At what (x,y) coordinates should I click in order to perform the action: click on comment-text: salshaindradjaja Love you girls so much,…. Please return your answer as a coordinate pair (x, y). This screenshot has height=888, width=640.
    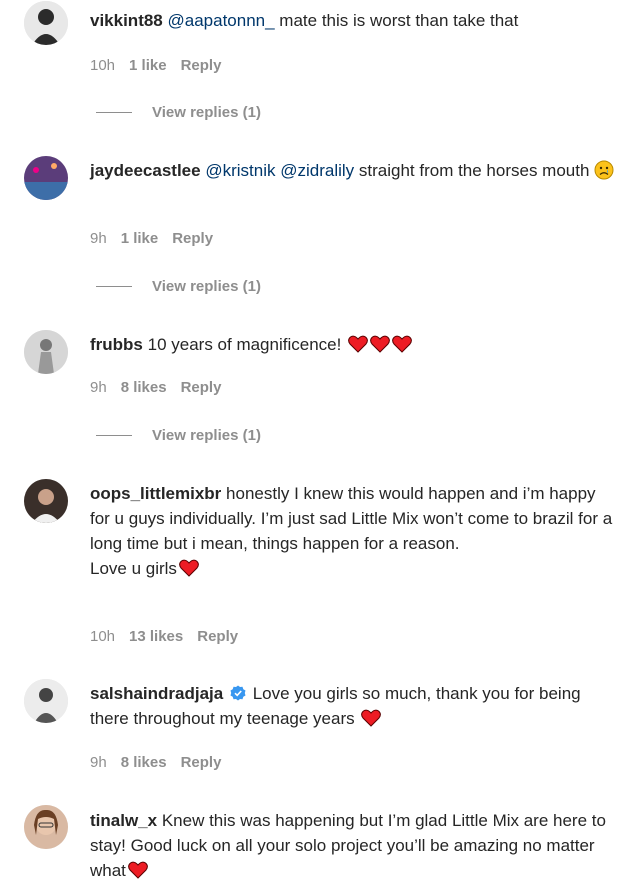
    Looking at the image, I should click on (355, 706).